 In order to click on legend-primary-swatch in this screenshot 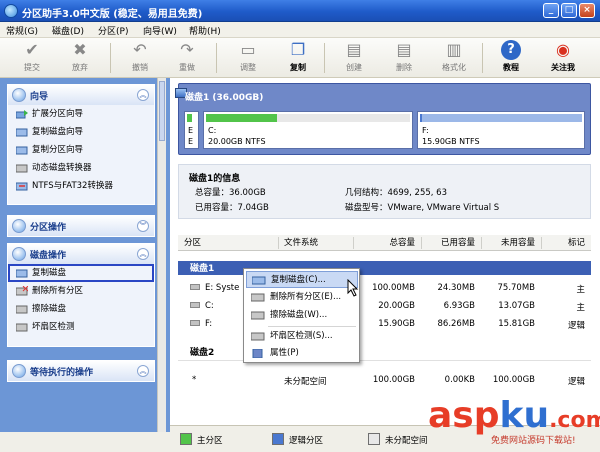, I will do `click(186, 439)`.